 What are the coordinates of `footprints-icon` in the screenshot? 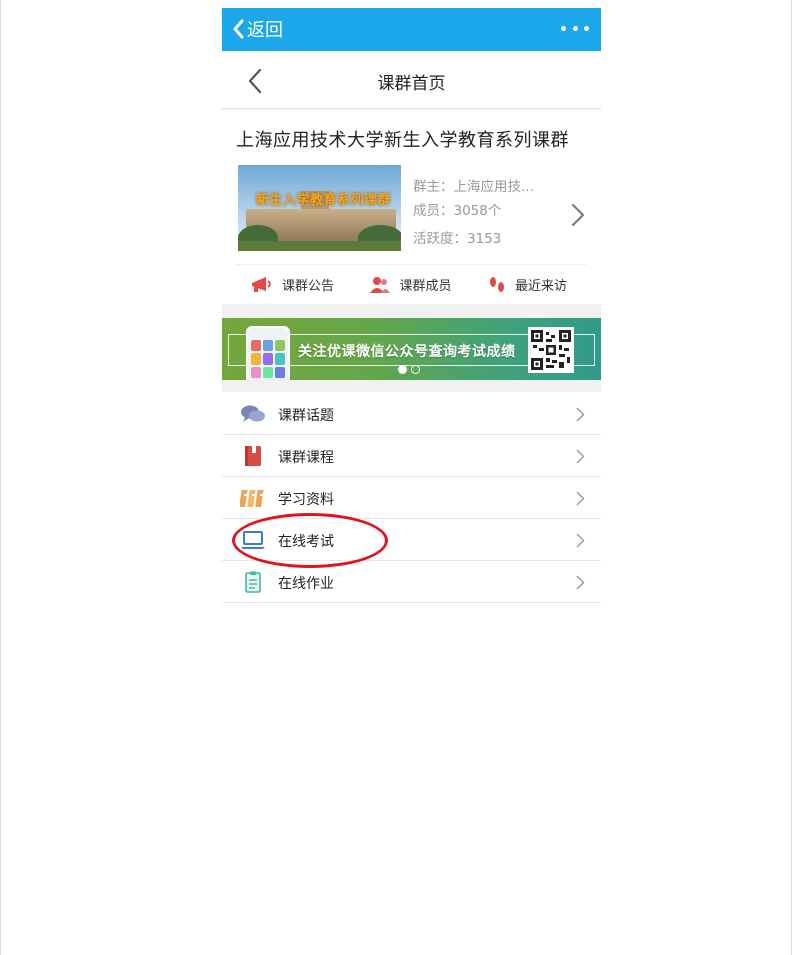 It's located at (496, 284).